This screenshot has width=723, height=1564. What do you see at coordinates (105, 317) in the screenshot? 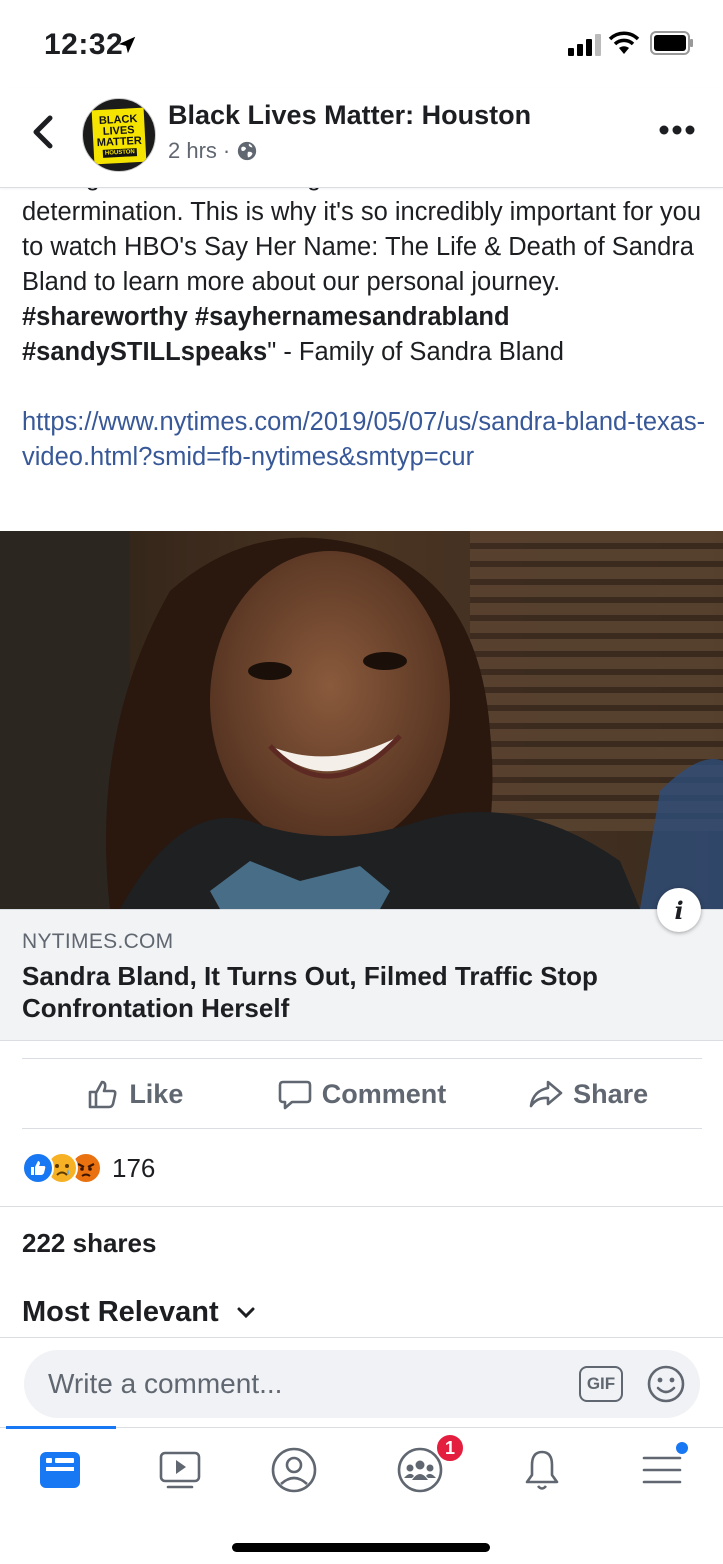
I see `hashtag: #shareworthy` at bounding box center [105, 317].